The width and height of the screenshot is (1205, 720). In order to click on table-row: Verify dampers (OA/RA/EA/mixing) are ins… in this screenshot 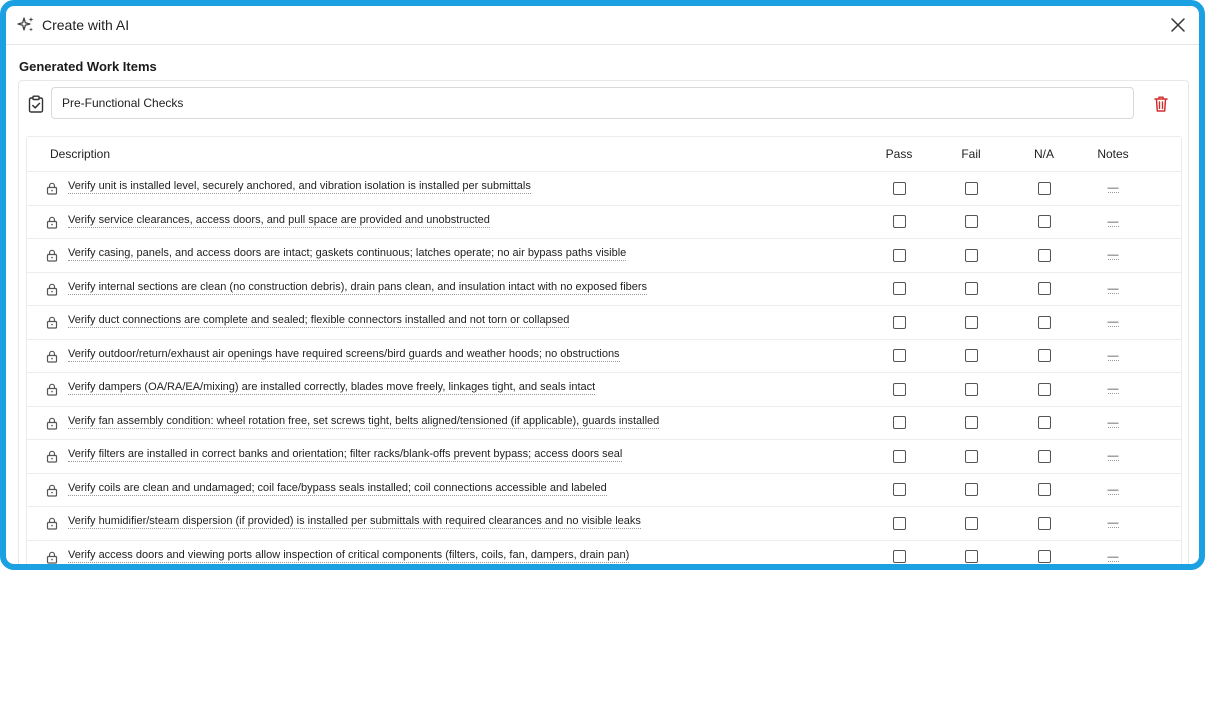, I will do `click(604, 390)`.